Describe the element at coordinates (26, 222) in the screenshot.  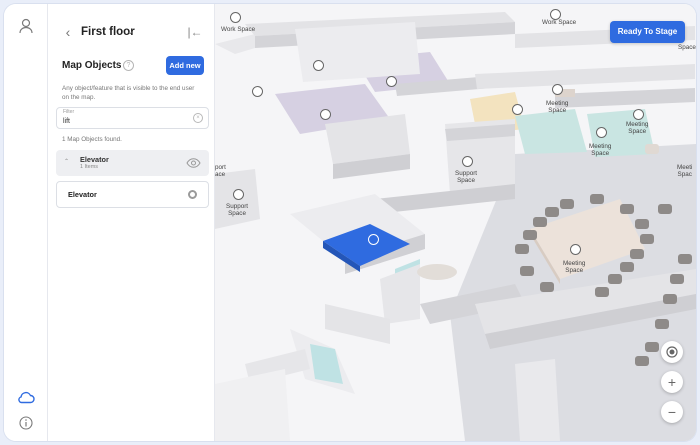
I see `nav-rail` at that location.